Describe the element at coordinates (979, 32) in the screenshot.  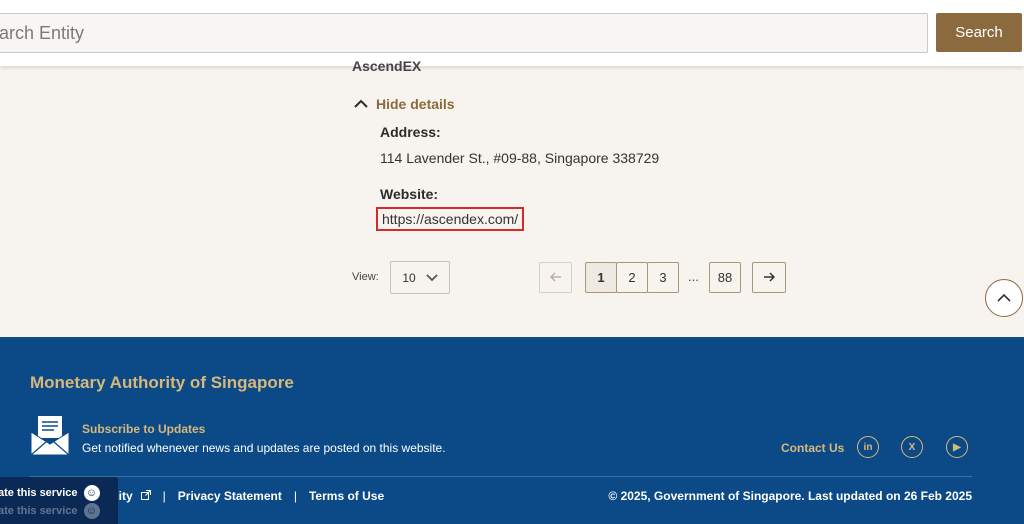
I see `search-button: Search` at that location.